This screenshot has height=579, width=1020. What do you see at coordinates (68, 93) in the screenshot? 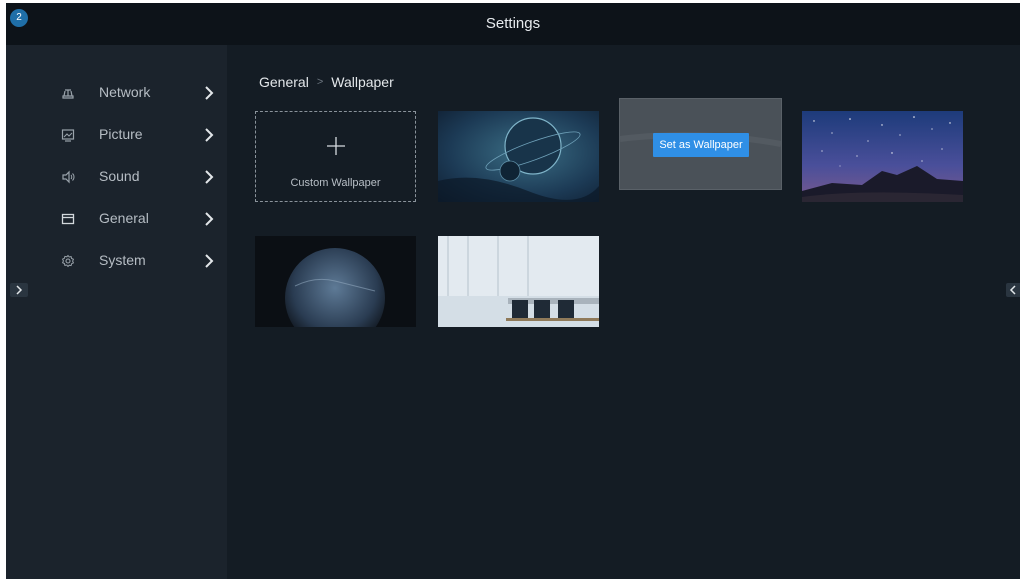
I see `network-icon` at bounding box center [68, 93].